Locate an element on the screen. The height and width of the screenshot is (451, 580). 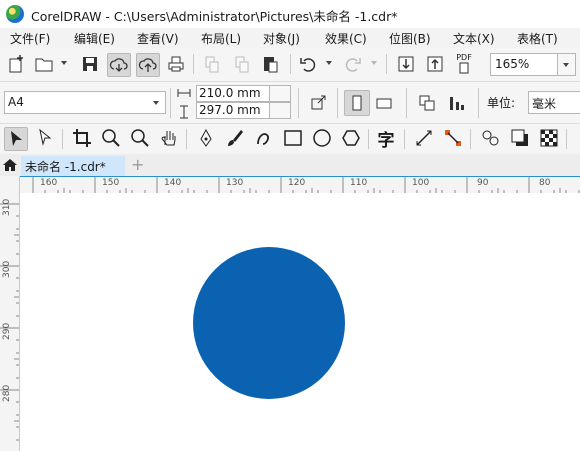
ruler-label: 80 is located at coordinates (545, 183).